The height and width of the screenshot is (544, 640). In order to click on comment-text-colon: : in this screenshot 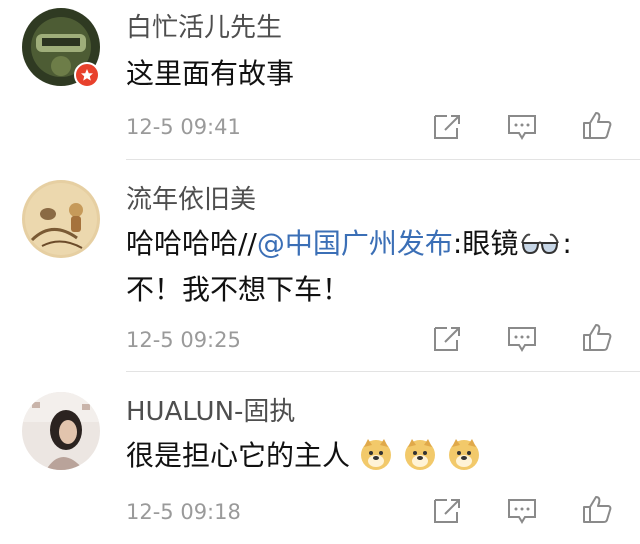, I will do `click(567, 243)`.